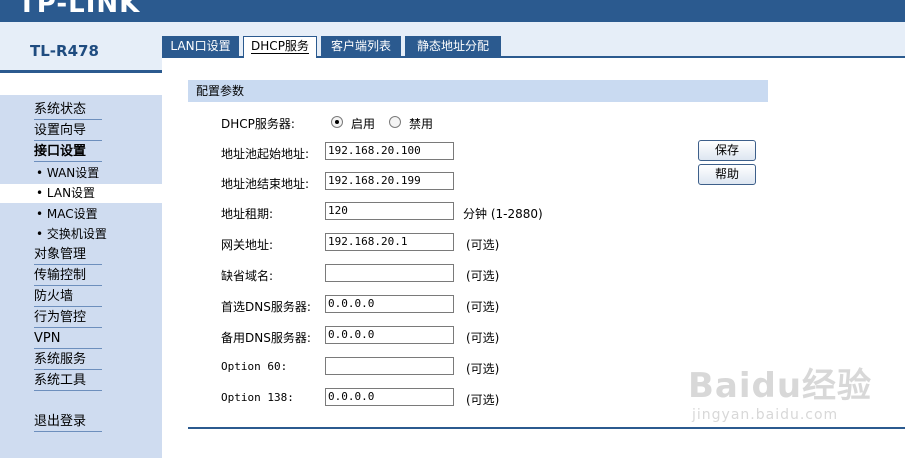 The image size is (905, 458). What do you see at coordinates (68, 318) in the screenshot?
I see `sidebar-item-behavior-control: 行为管控` at bounding box center [68, 318].